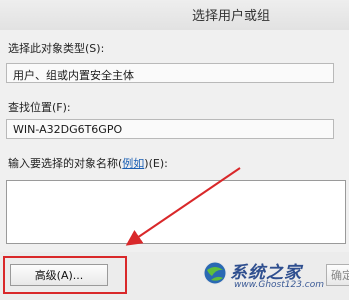 The image size is (349, 300). What do you see at coordinates (279, 285) in the screenshot?
I see `watermark-url: www.Ghost123.com` at bounding box center [279, 285].